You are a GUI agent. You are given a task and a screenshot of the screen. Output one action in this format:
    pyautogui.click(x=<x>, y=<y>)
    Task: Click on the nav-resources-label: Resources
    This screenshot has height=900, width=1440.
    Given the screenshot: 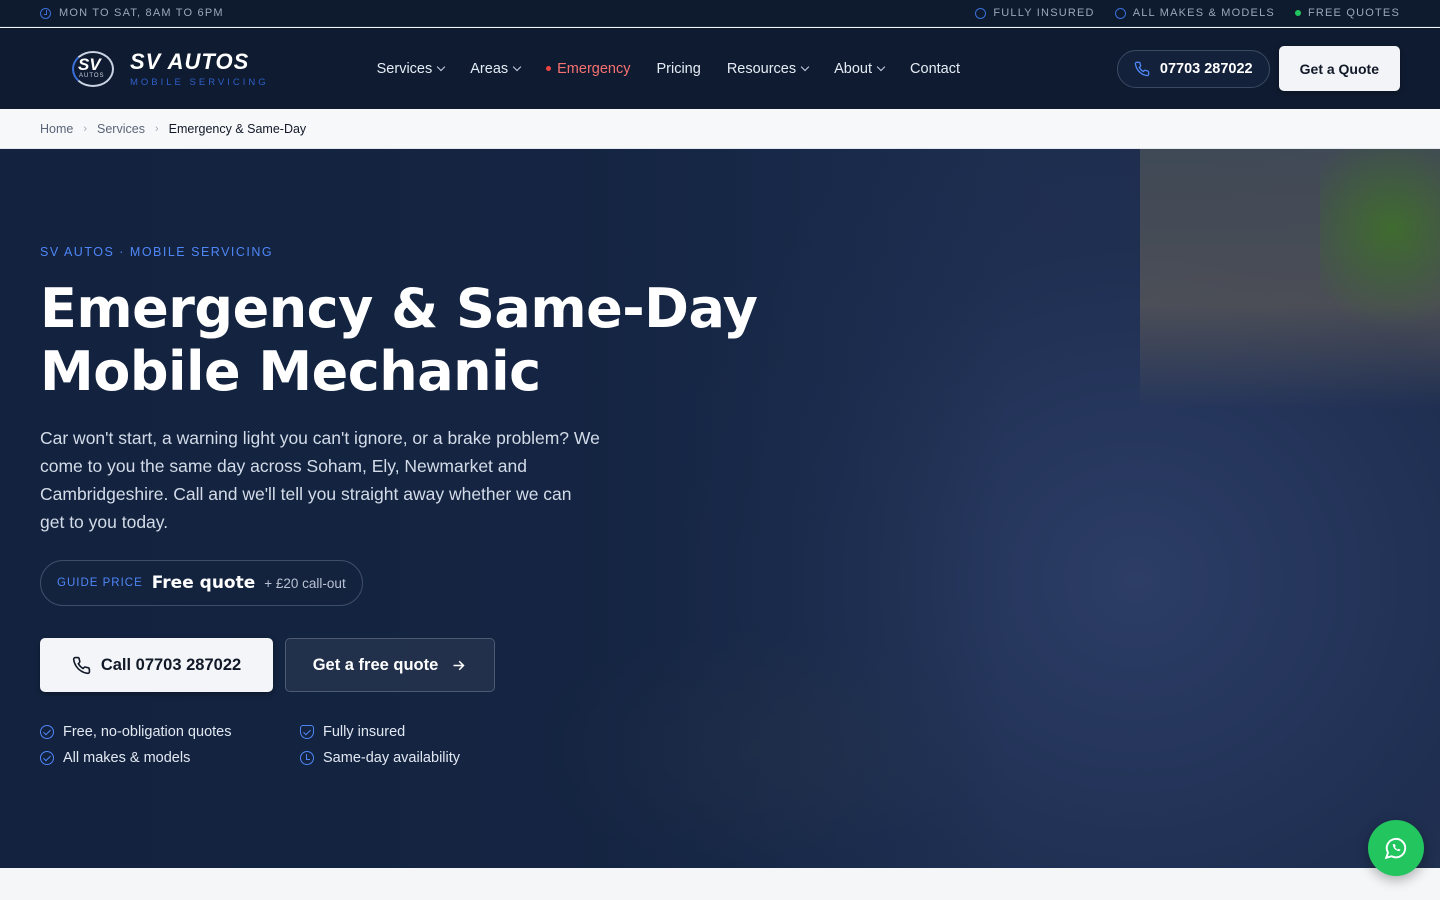 What is the action you would take?
    pyautogui.click(x=761, y=68)
    